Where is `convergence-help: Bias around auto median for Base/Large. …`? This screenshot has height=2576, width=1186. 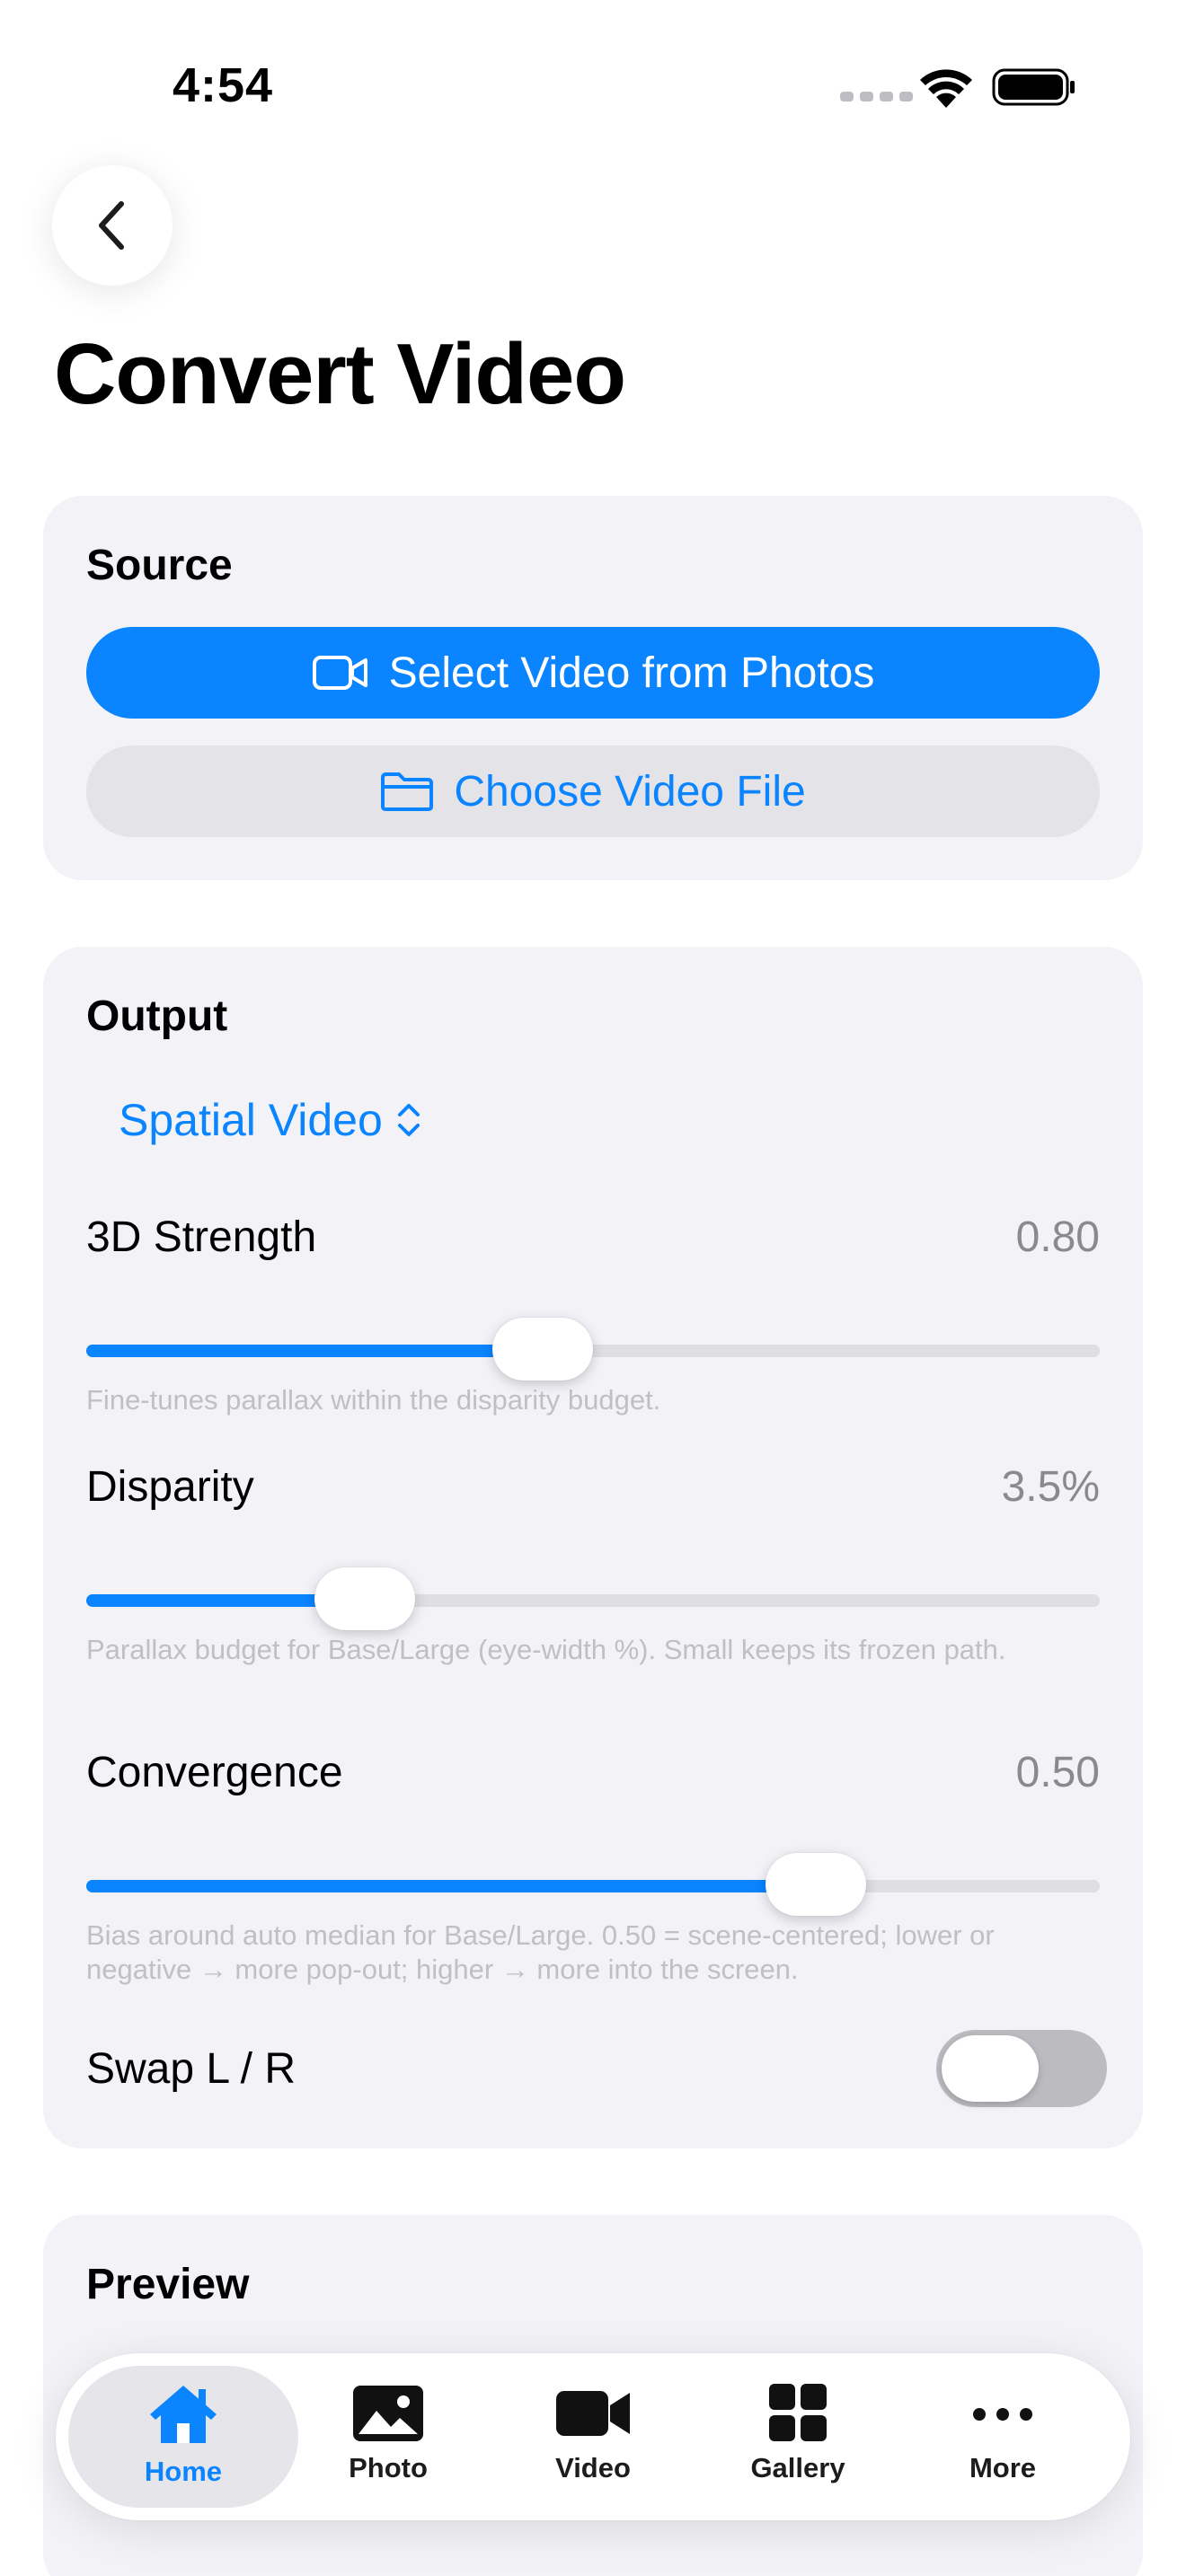 convergence-help: Bias around auto median for Base/Large. … is located at coordinates (540, 1952).